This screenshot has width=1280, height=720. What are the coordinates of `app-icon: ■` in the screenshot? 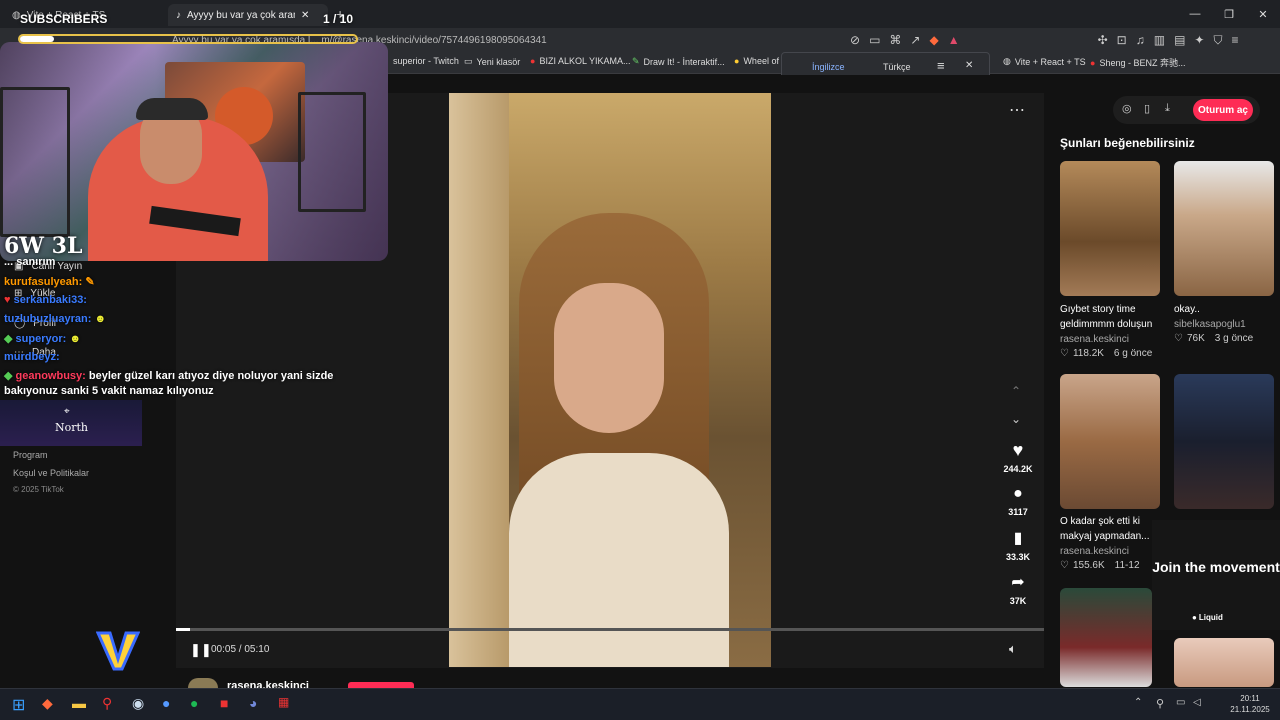 It's located at (224, 703).